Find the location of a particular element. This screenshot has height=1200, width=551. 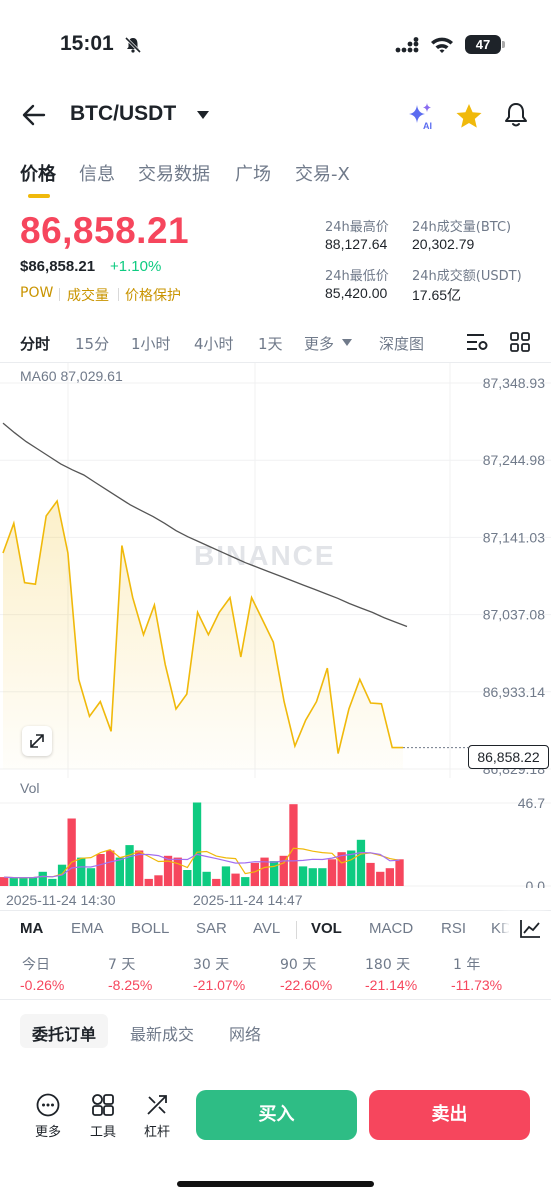

wifi-icon is located at coordinates (442, 45).